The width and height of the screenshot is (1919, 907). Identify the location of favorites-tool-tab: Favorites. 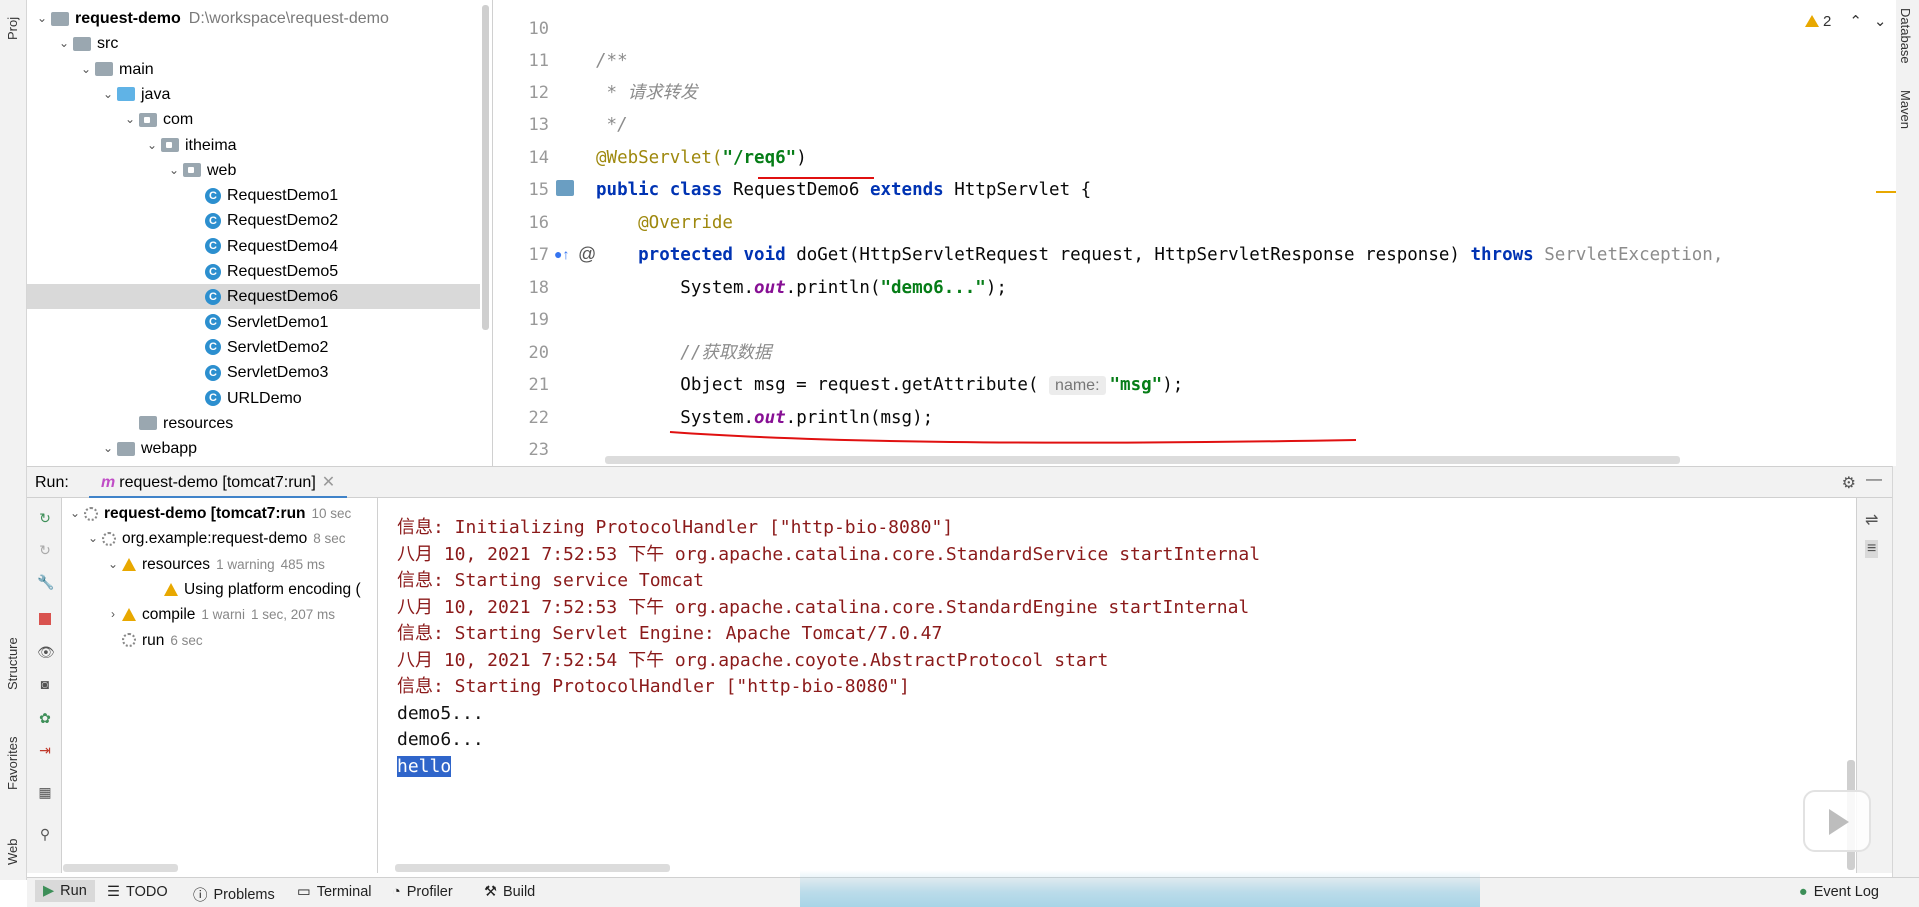
(12, 763).